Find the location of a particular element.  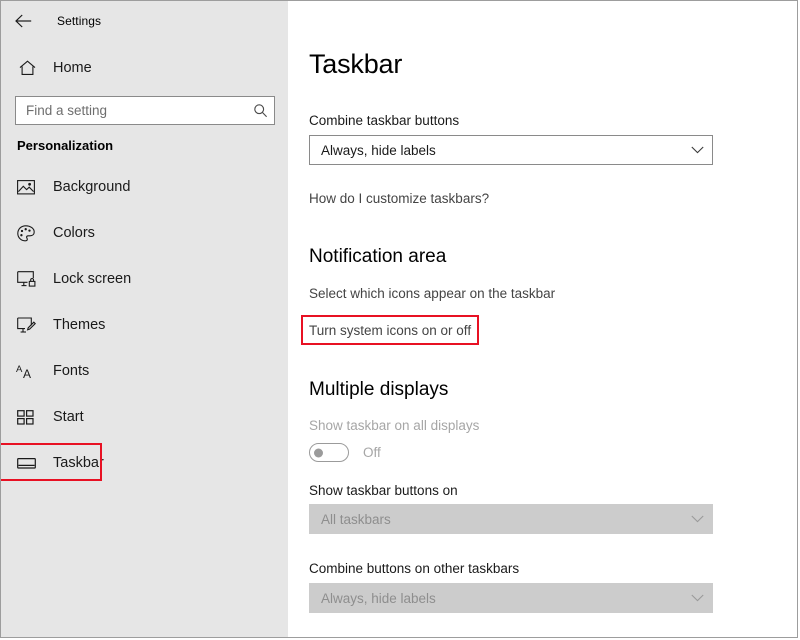

sidebar-item-home: Home is located at coordinates (144, 68).